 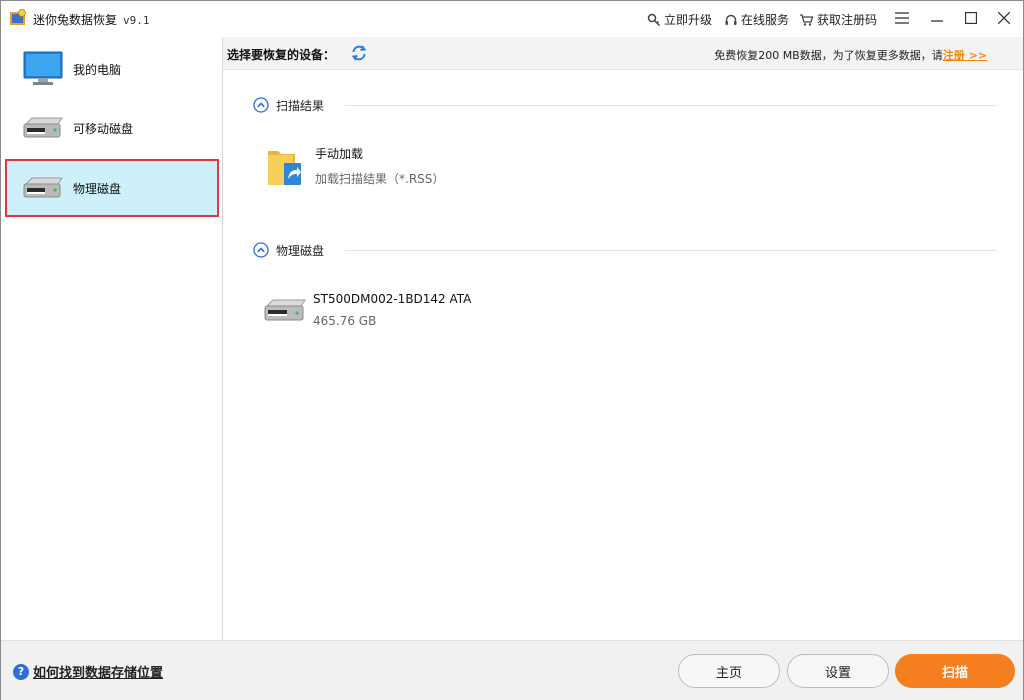 What do you see at coordinates (729, 671) in the screenshot?
I see `home-button: 主页` at bounding box center [729, 671].